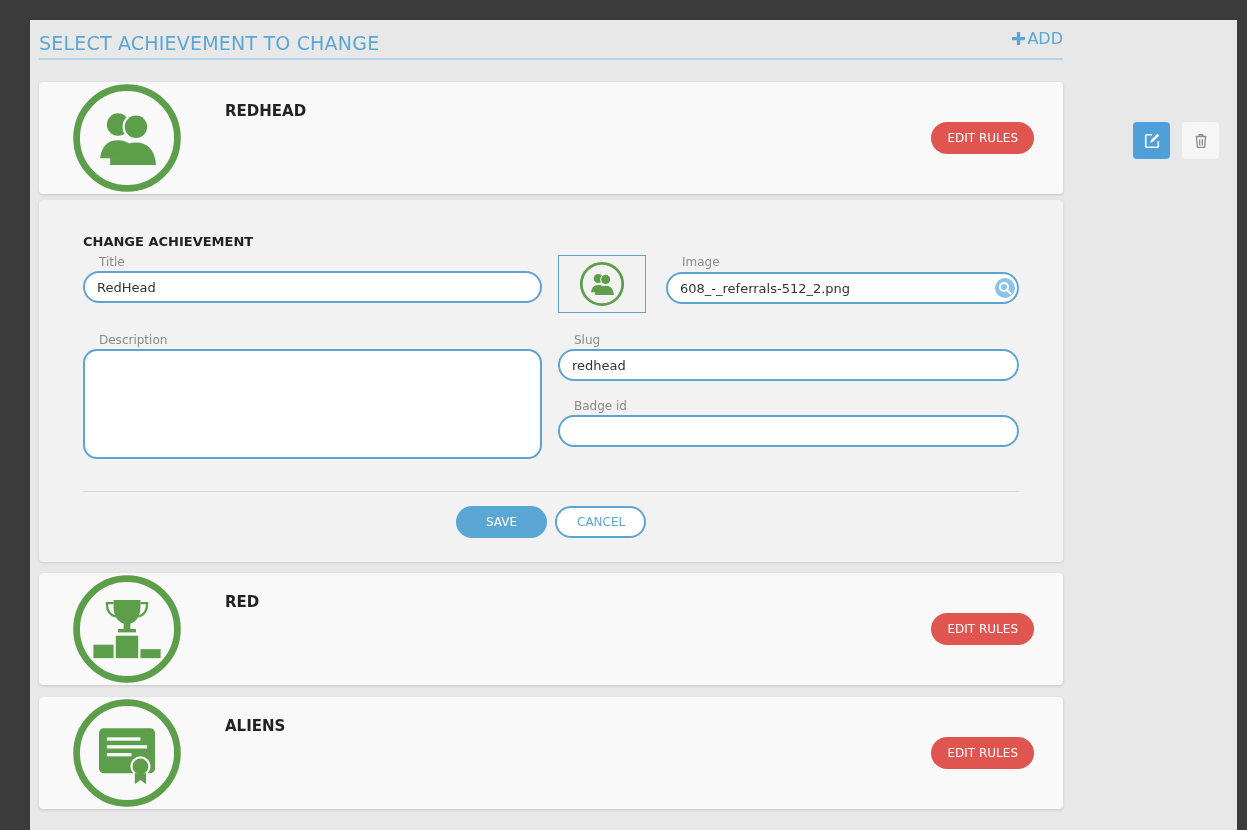 The image size is (1247, 830). I want to click on cancel-button: CANCEL, so click(600, 522).